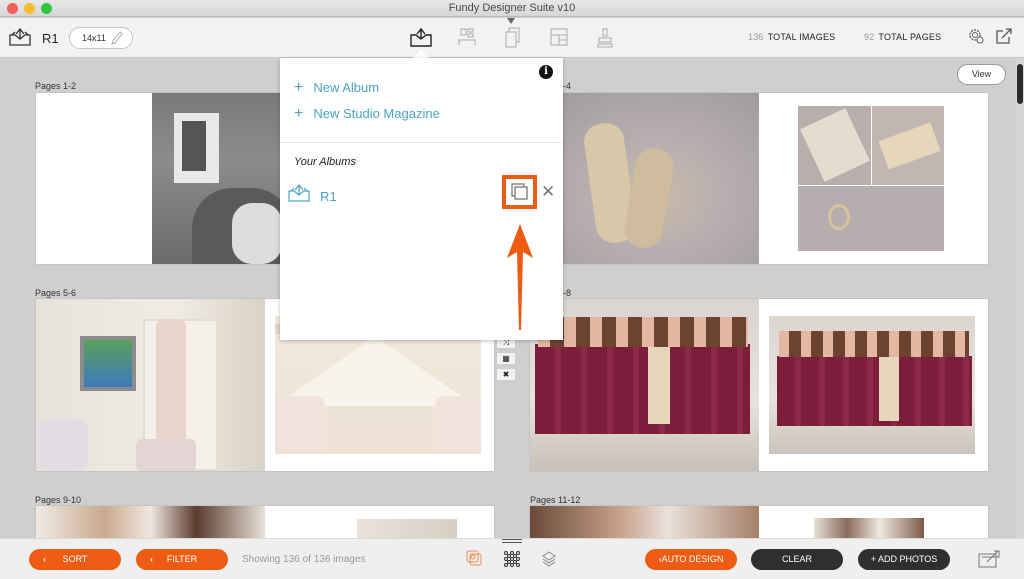 The height and width of the screenshot is (579, 1024). What do you see at coordinates (1020, 298) in the screenshot?
I see `vertical-scrollbar` at bounding box center [1020, 298].